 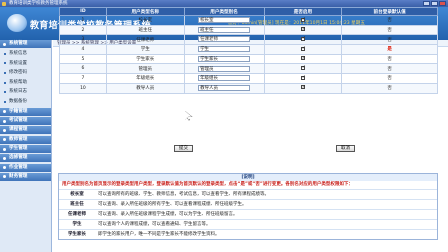 What do you see at coordinates (17, 23) in the screenshot?
I see `school-logo-icon` at bounding box center [17, 23].